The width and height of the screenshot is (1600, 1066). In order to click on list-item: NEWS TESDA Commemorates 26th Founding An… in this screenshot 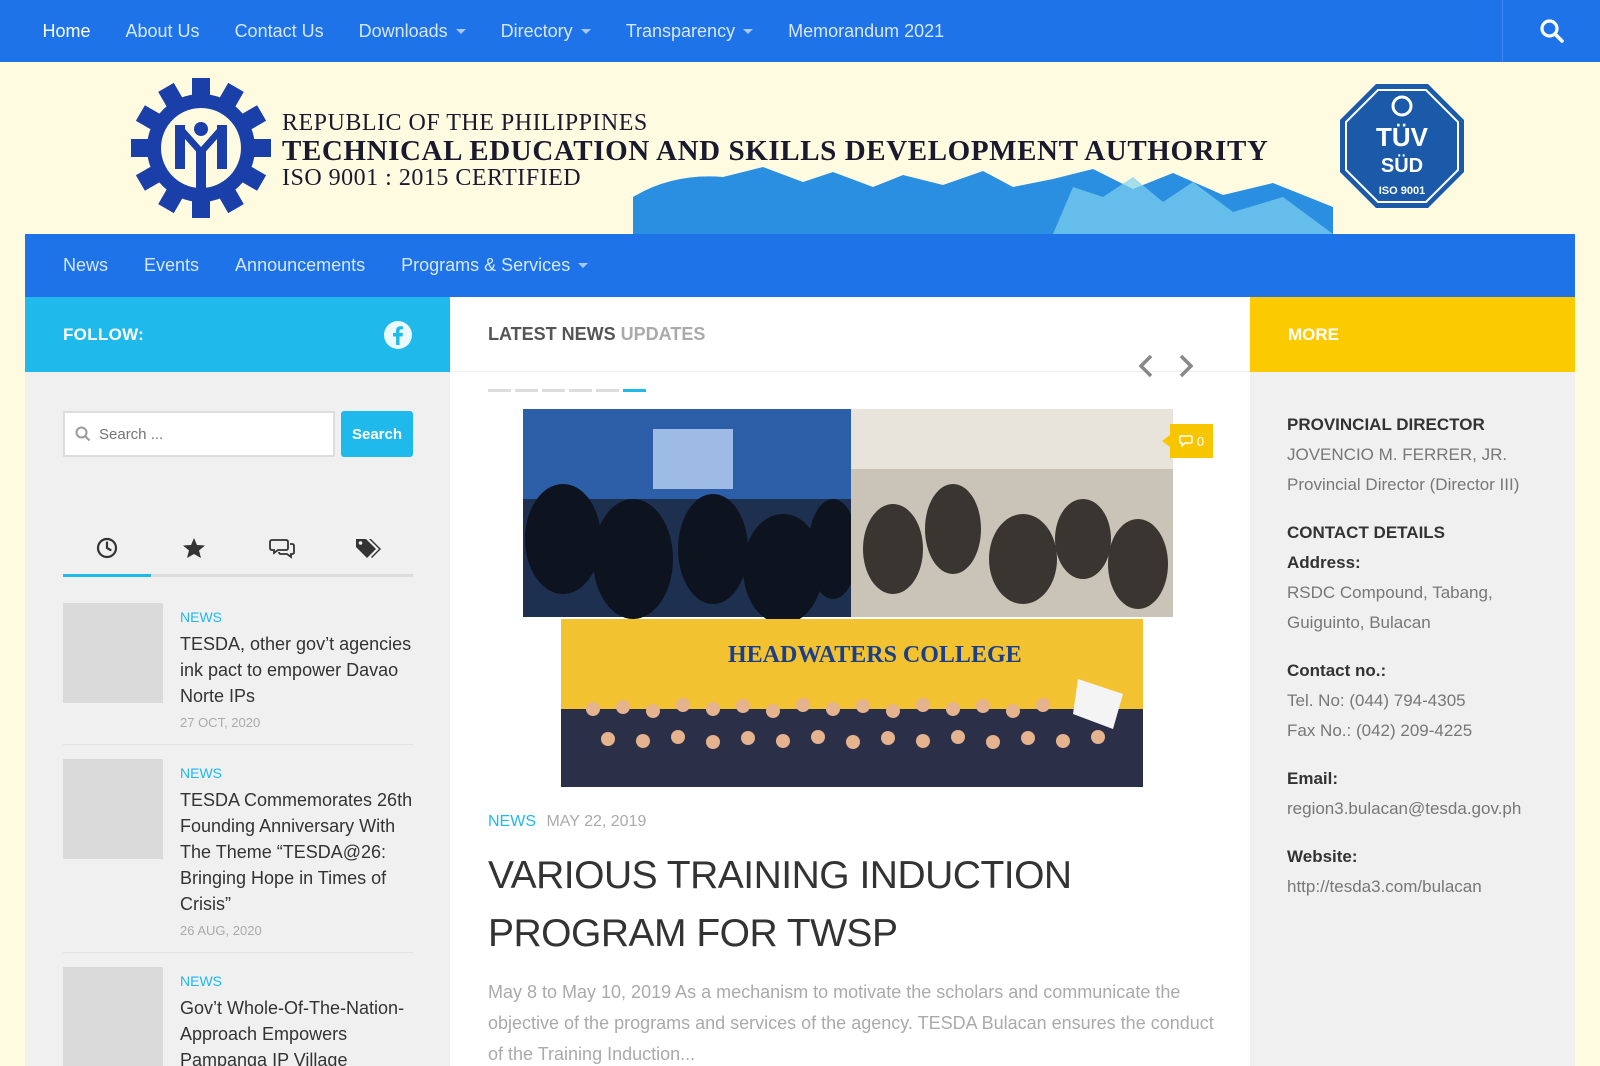, I will do `click(238, 856)`.